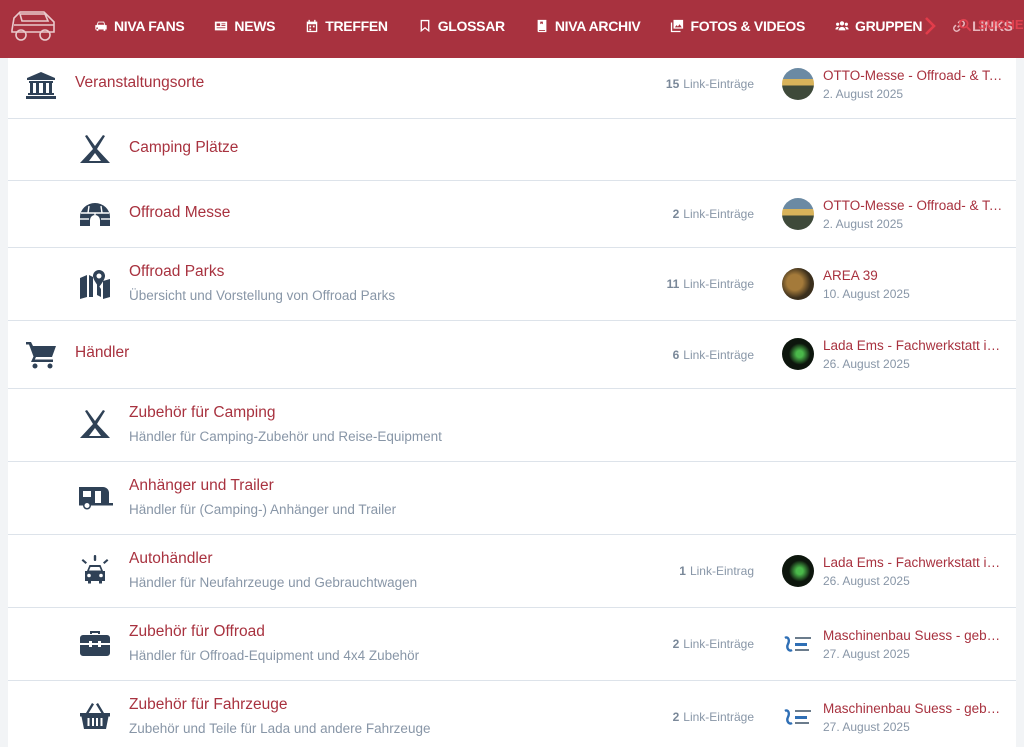 Image resolution: width=1024 pixels, height=747 pixels. What do you see at coordinates (33, 26) in the screenshot?
I see `niva-logo-icon` at bounding box center [33, 26].